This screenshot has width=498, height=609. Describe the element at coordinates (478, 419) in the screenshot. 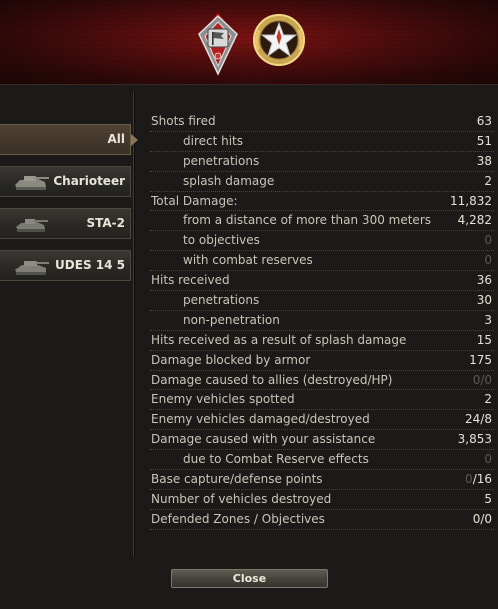

I see `stat-value: 24/8` at that location.